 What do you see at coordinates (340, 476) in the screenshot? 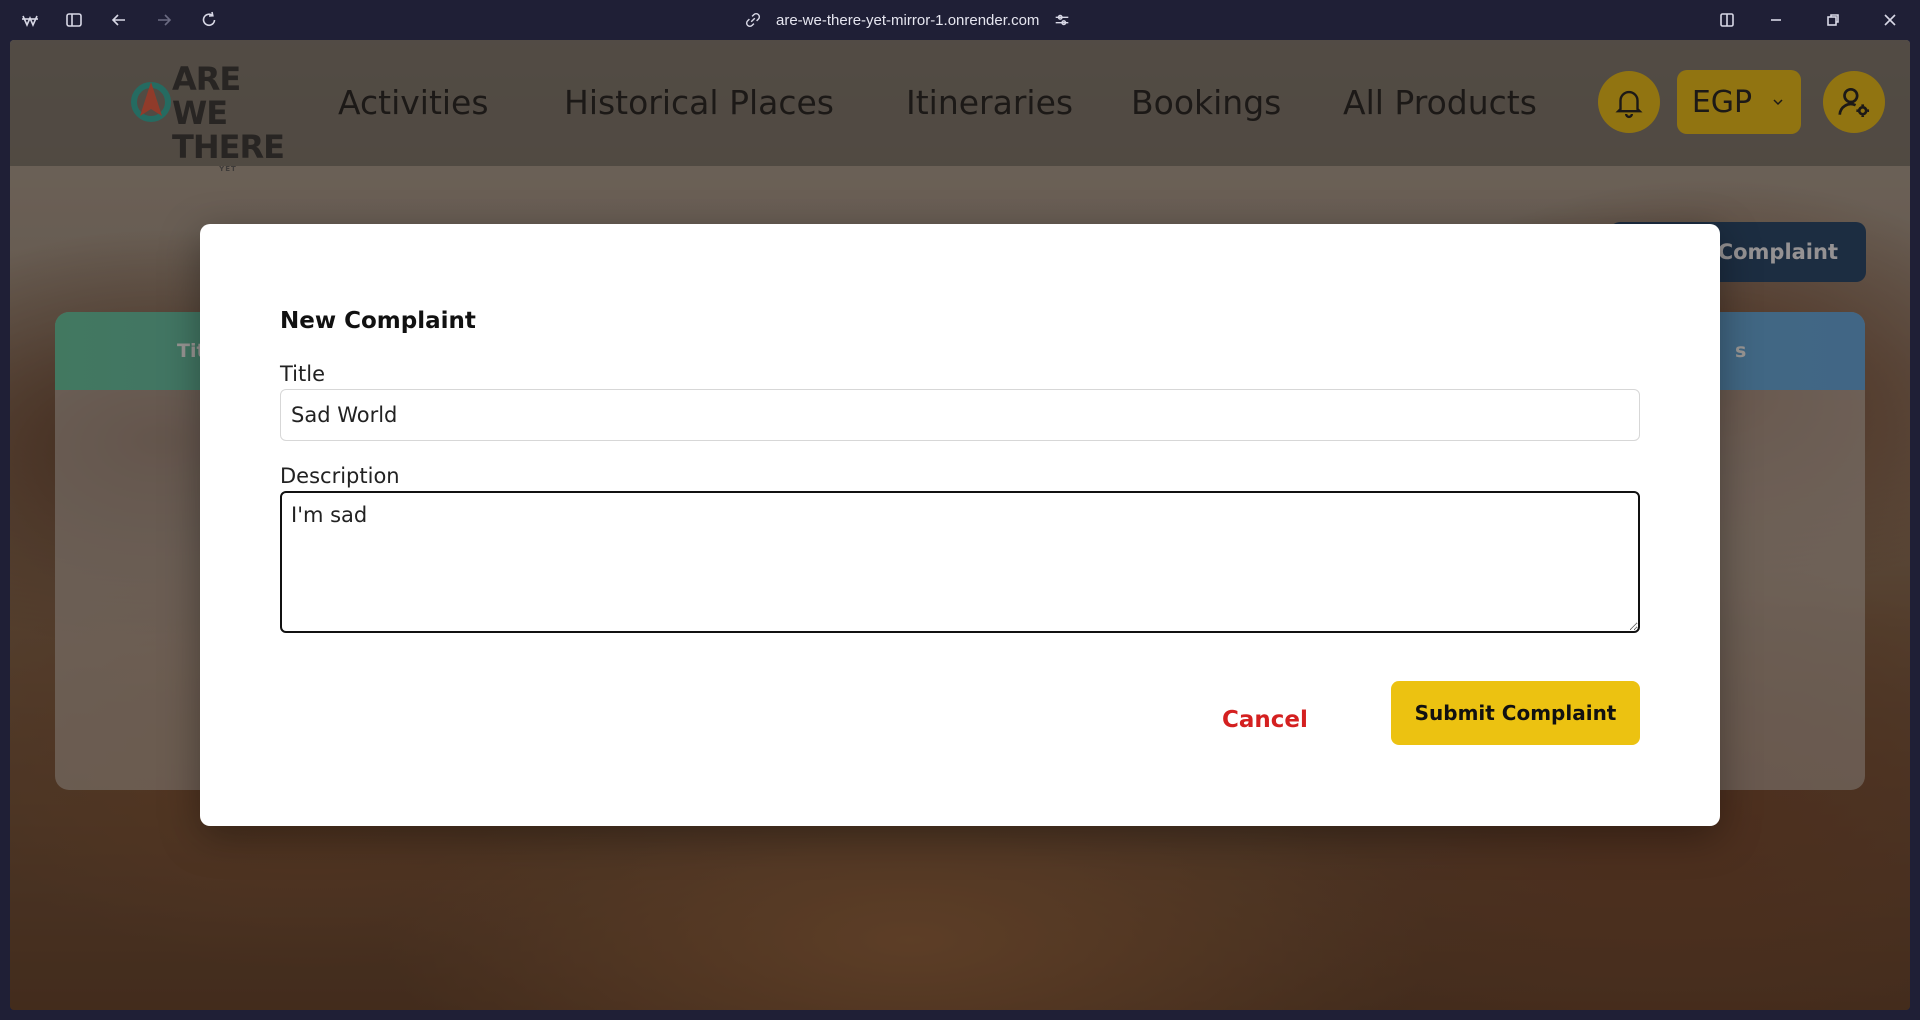
I see `description-label: Description` at bounding box center [340, 476].